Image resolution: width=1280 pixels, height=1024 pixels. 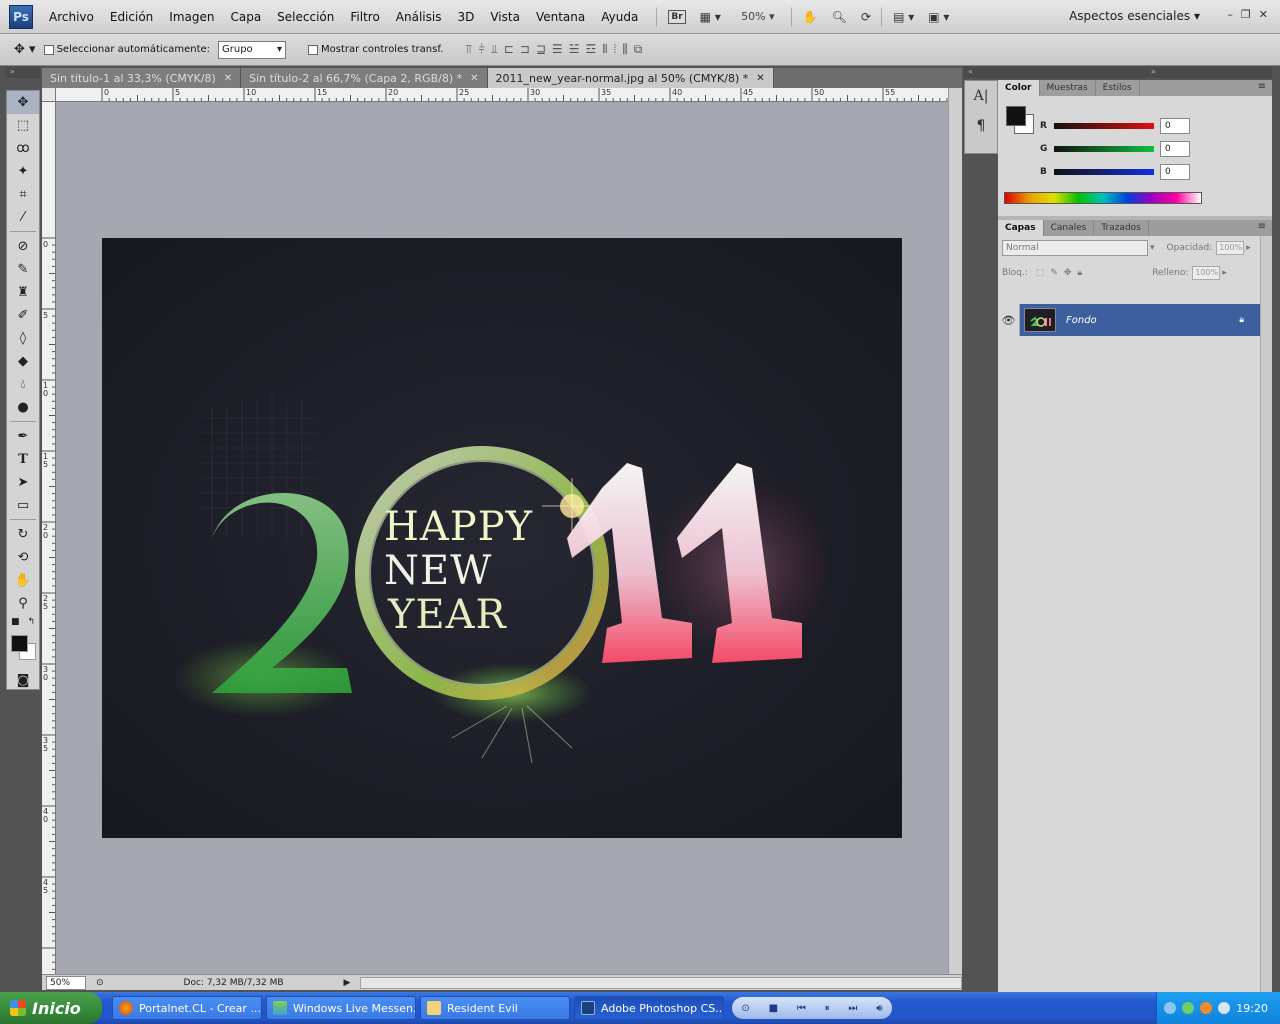 What do you see at coordinates (1069, 228) in the screenshot?
I see `tab-canales: Canales` at bounding box center [1069, 228].